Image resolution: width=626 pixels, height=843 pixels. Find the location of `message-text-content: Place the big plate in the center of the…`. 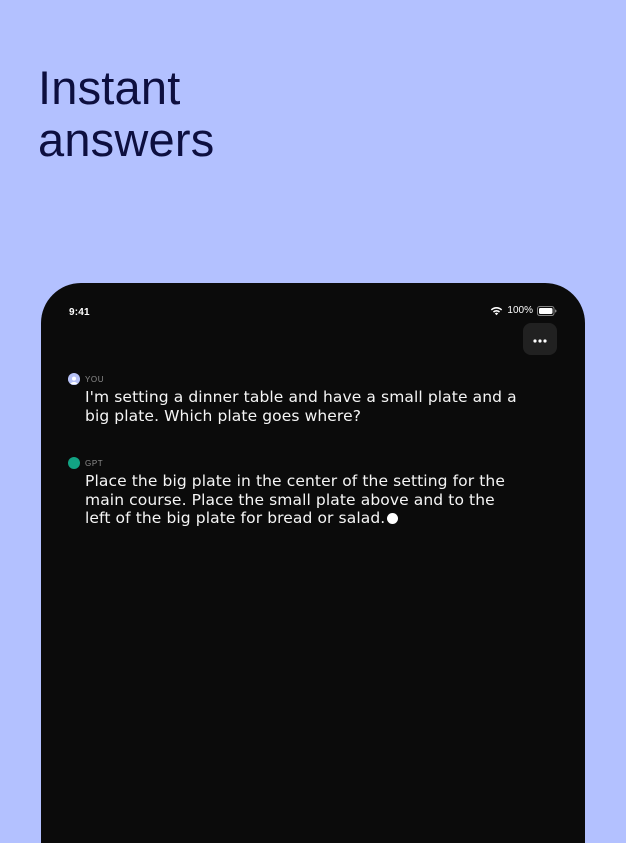

message-text-content: Place the big plate in the center of the… is located at coordinates (295, 499).